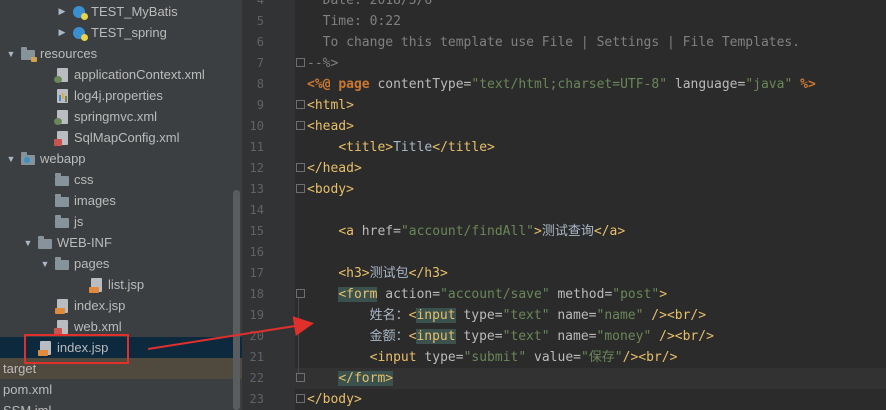 The image size is (886, 410). I want to click on code-line: <input type="submit" value="保存"/><br/>, so click(492, 357).